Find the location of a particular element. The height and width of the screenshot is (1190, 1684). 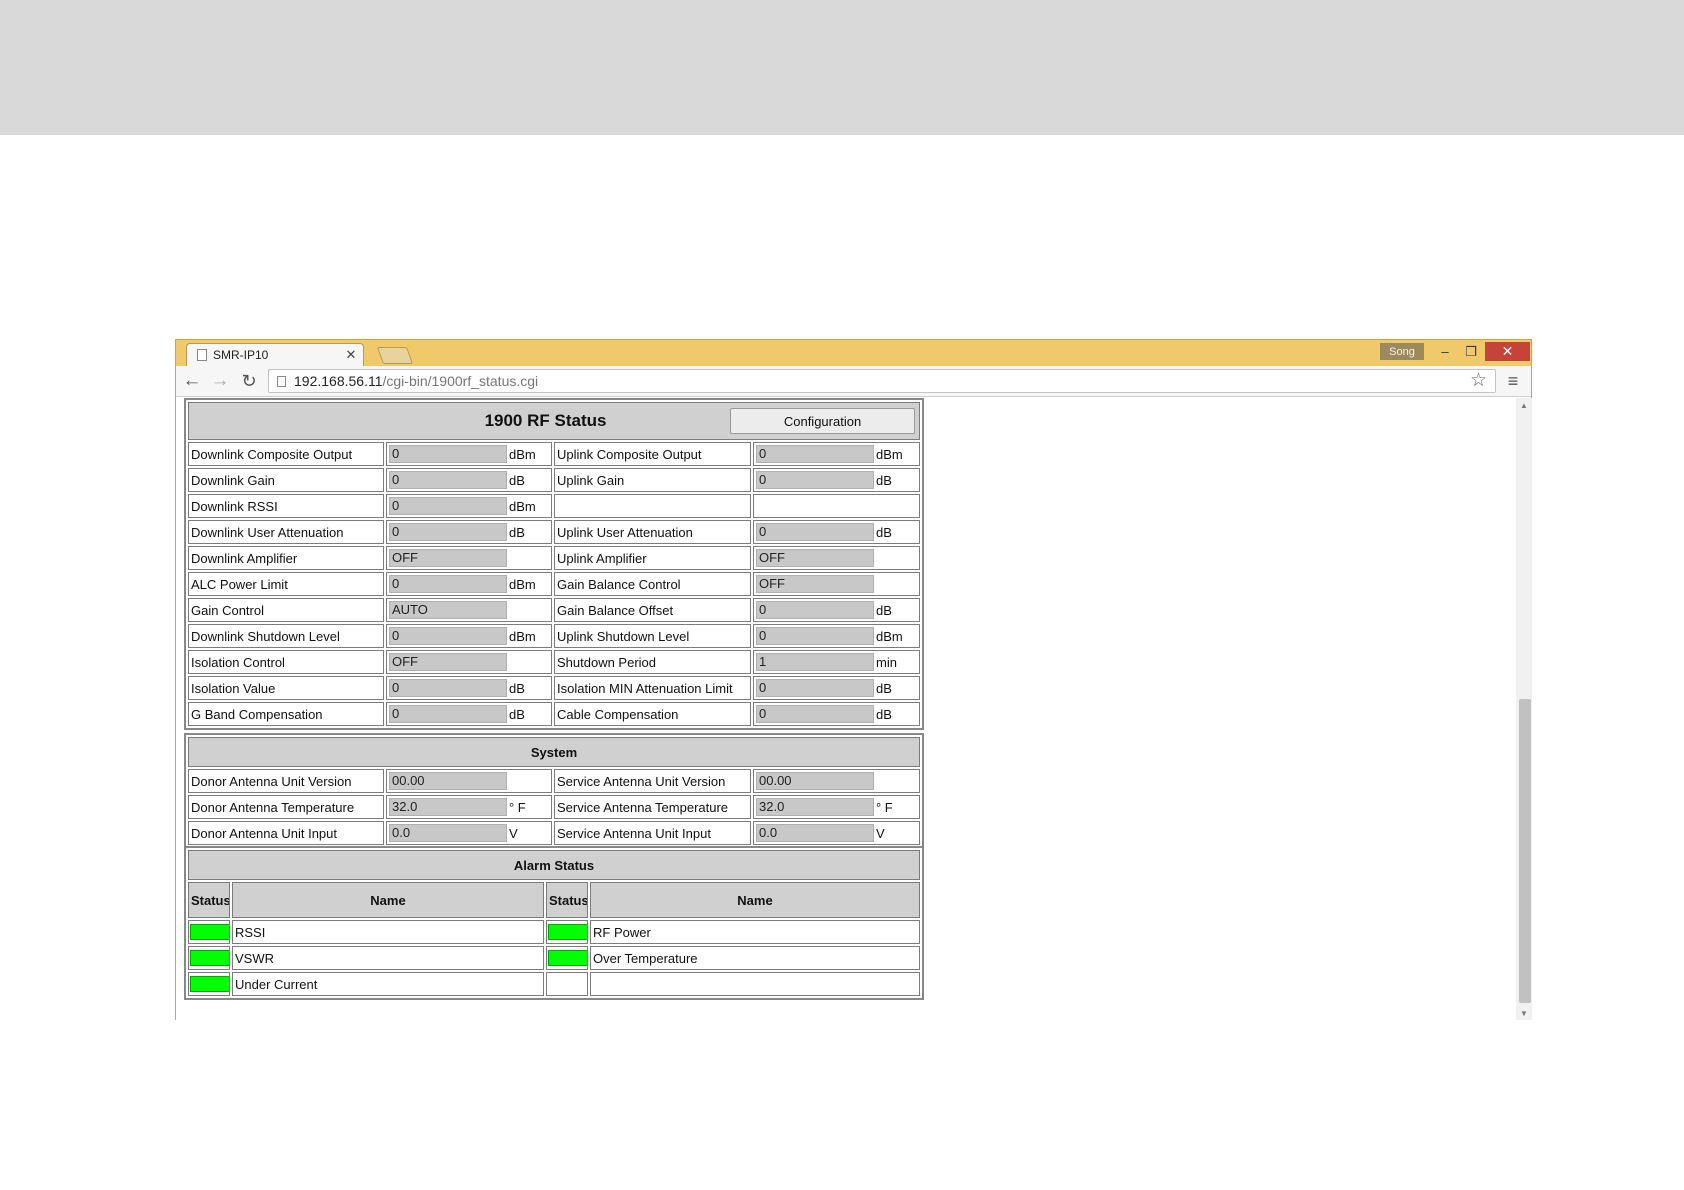

status-row: Downlink RSSI 0 dBm is located at coordinates (554, 506).